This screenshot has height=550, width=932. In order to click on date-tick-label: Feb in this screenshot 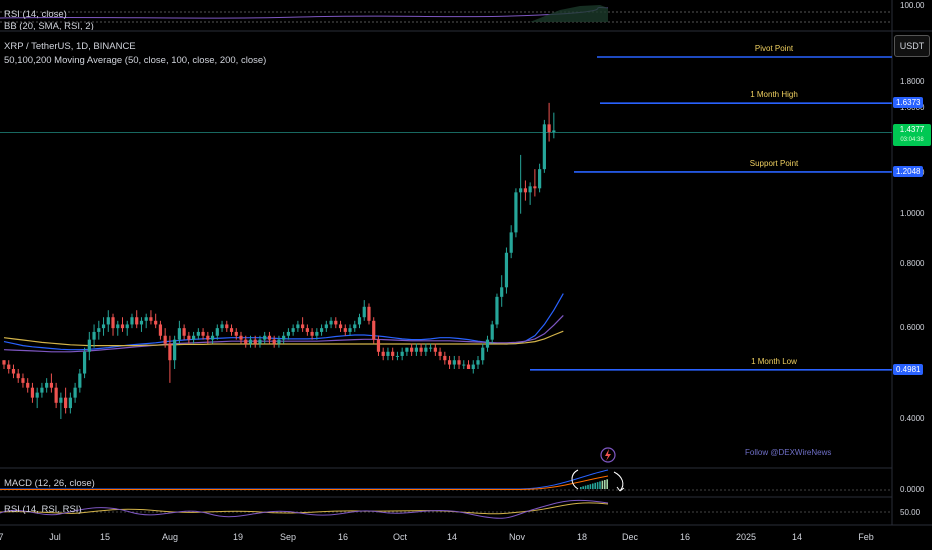, I will do `click(866, 537)`.